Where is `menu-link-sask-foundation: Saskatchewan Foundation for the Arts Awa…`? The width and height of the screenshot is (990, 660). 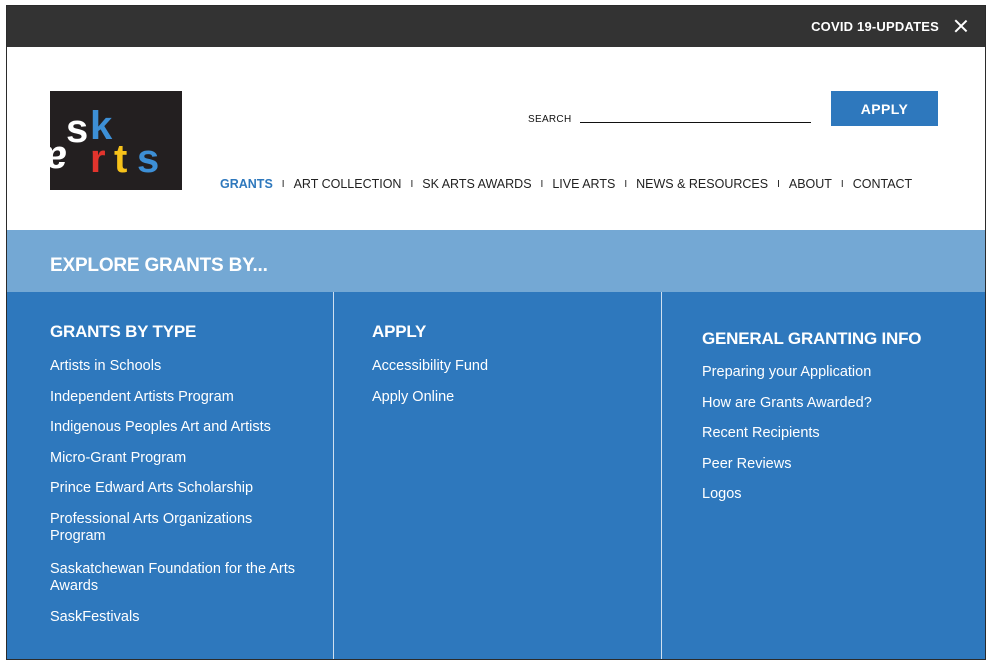
menu-link-sask-foundation: Saskatchewan Foundation for the Arts Awa… is located at coordinates (175, 578).